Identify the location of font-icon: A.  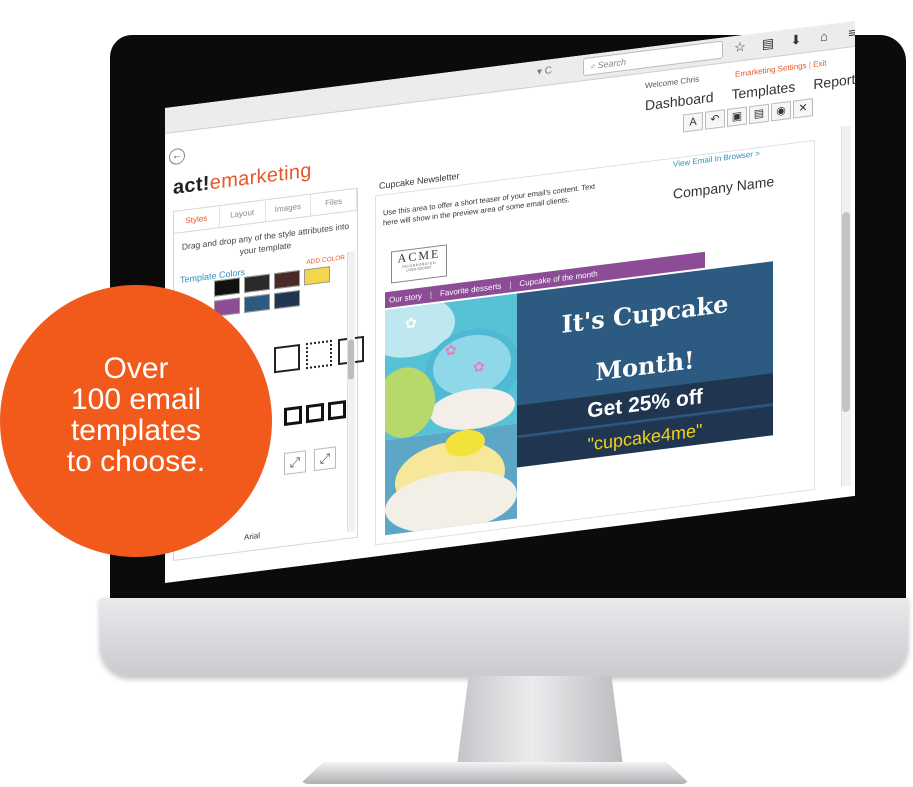
(693, 122).